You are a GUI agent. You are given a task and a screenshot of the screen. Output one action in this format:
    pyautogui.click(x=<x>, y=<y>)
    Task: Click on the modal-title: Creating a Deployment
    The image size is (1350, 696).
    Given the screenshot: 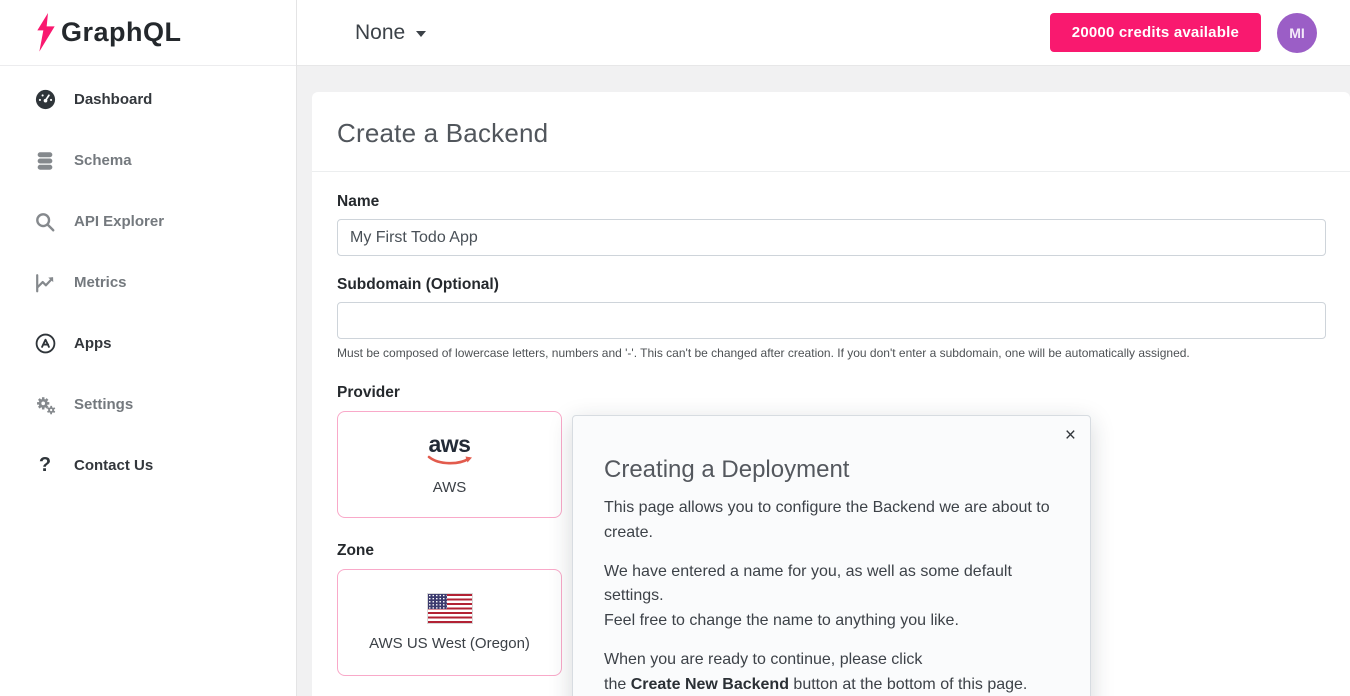 What is the action you would take?
    pyautogui.click(x=727, y=469)
    